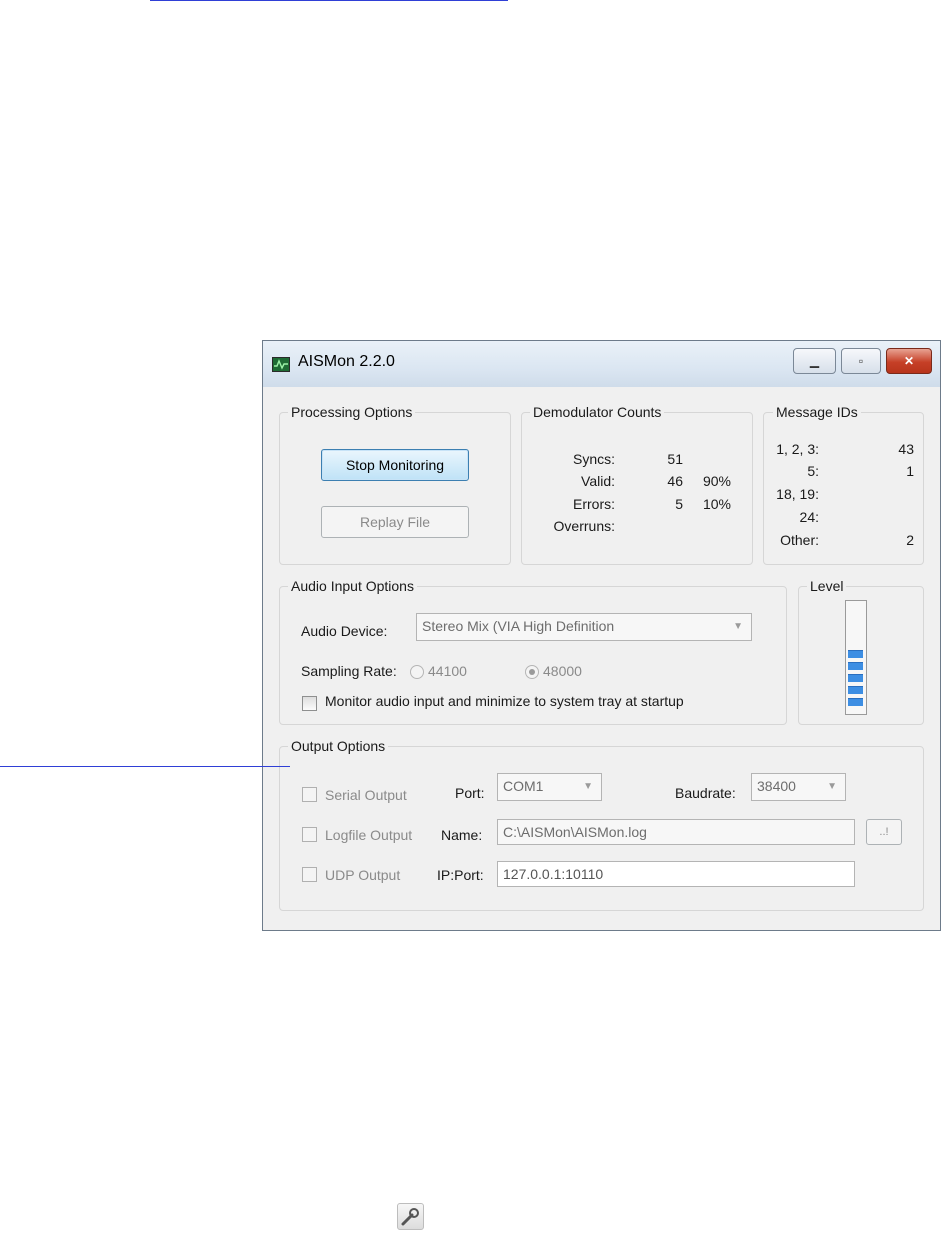  I want to click on errors-label: Errors:, so click(594, 504).